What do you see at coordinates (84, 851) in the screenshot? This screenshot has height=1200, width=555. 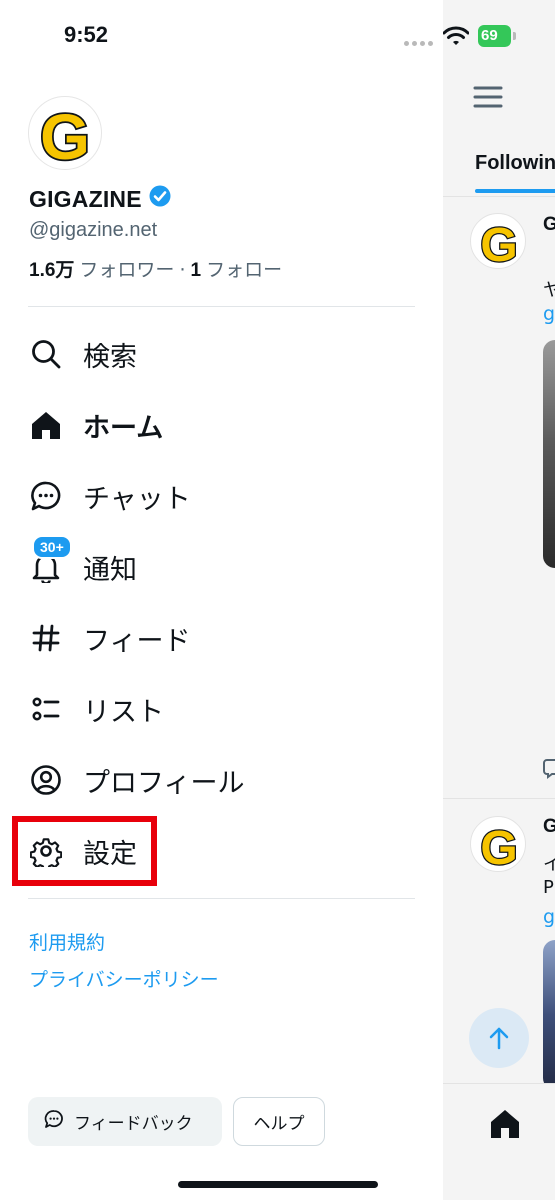 I see `settings-highlight-box` at bounding box center [84, 851].